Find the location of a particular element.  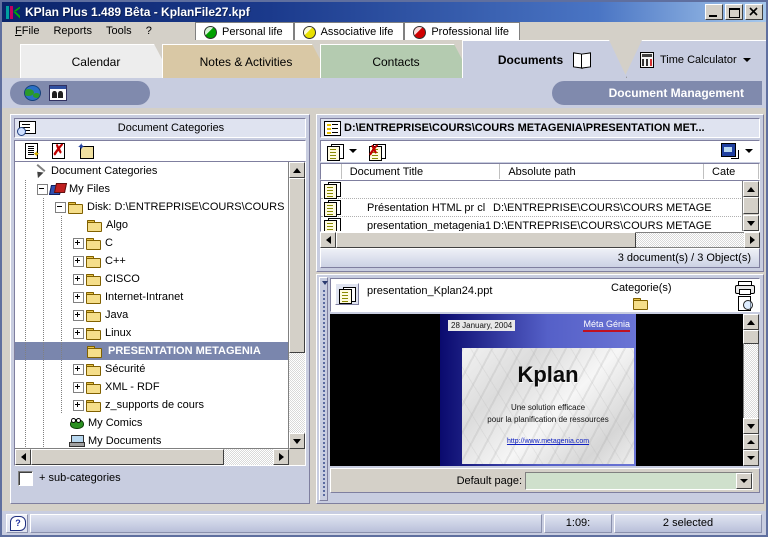

tree-vertical-scrollbar is located at coordinates (296, 305).